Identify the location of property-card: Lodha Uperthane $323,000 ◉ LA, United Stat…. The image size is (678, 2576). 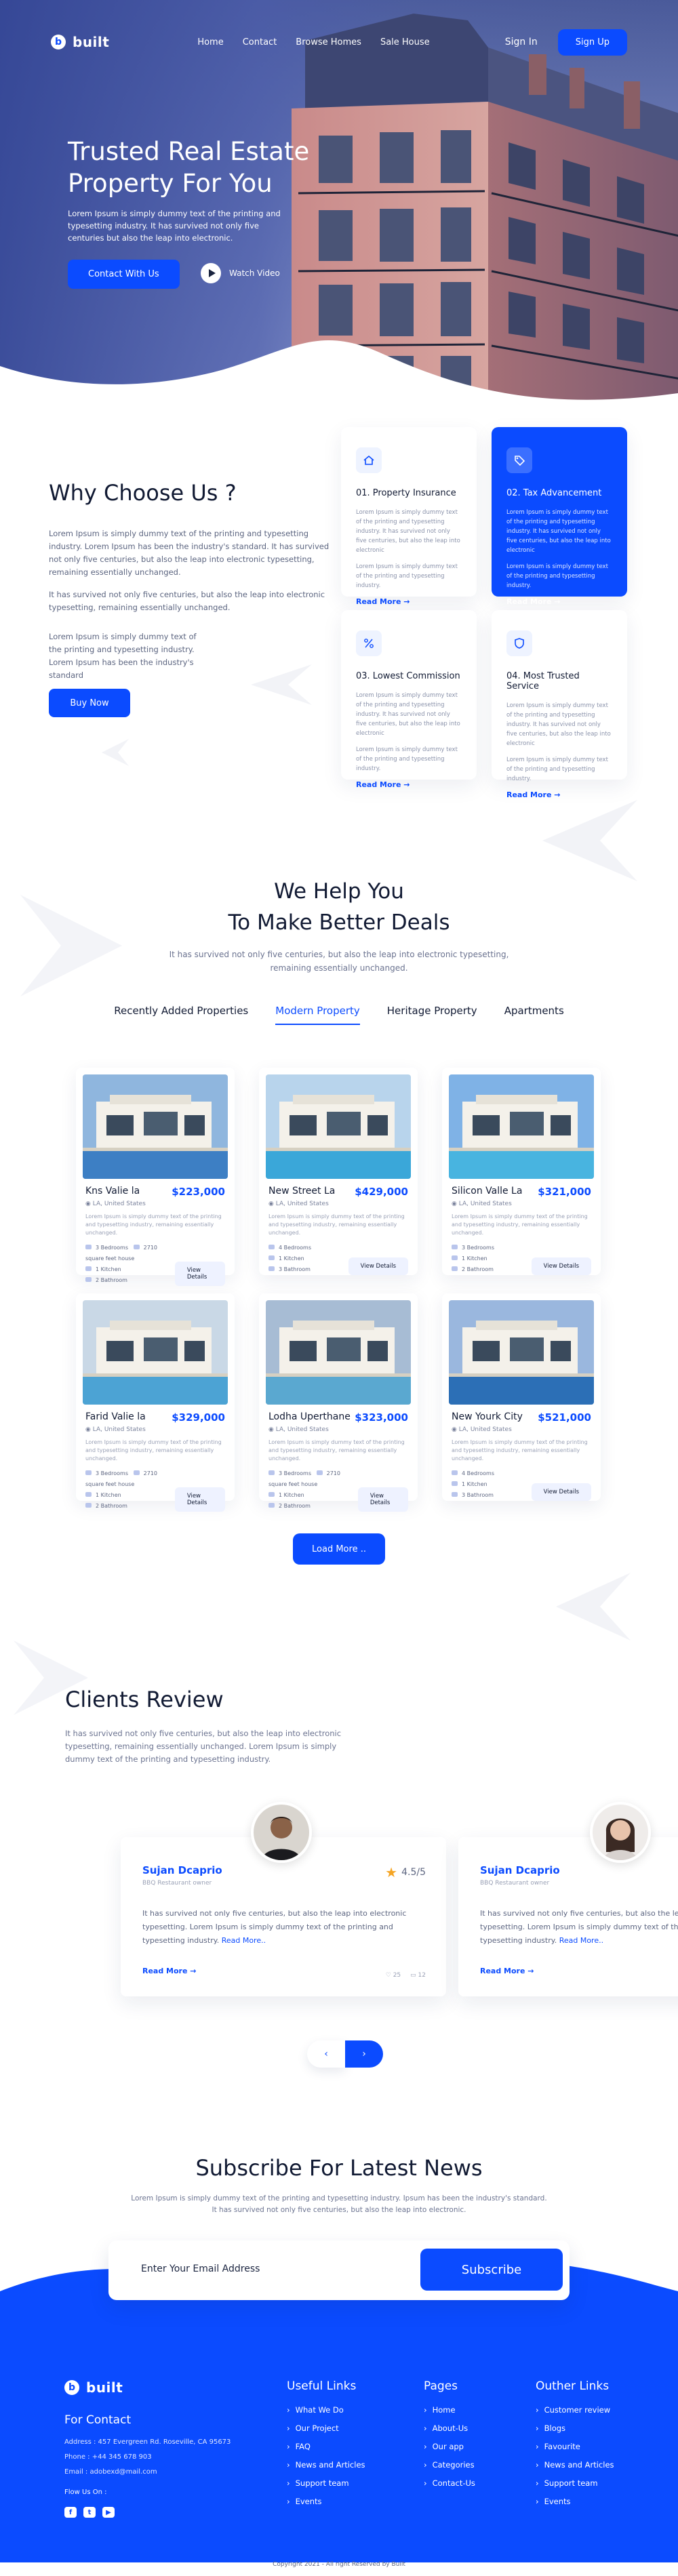
(338, 1402).